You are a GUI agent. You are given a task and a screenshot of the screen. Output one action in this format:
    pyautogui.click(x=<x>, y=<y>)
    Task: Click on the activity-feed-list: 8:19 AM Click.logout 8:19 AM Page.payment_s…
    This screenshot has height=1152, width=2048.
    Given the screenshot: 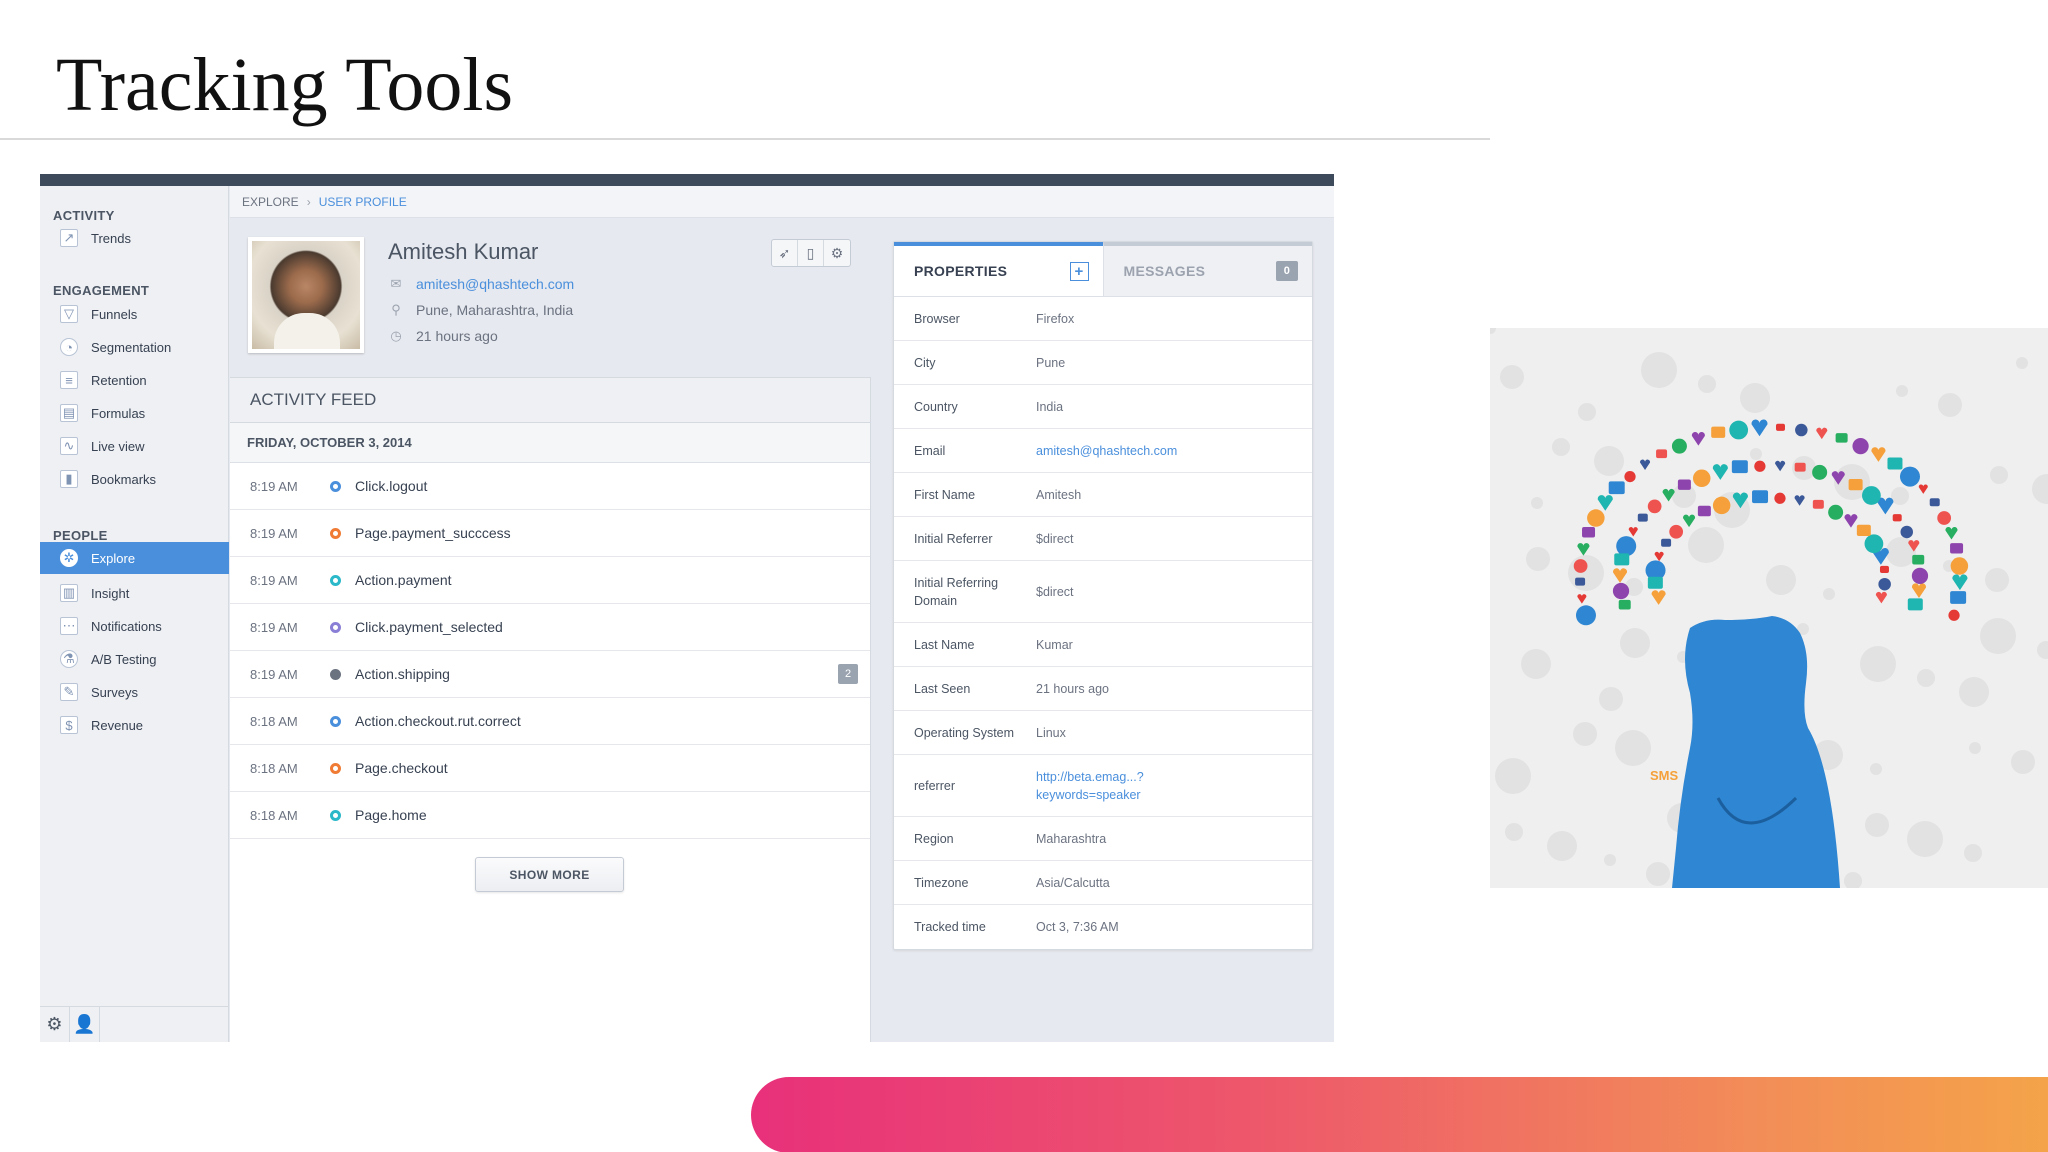 What is the action you would take?
    pyautogui.click(x=550, y=651)
    